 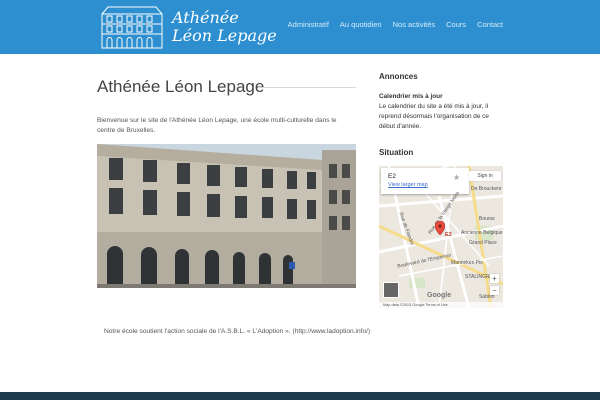 What do you see at coordinates (485, 176) in the screenshot?
I see `map-sign-in-button: Sign in` at bounding box center [485, 176].